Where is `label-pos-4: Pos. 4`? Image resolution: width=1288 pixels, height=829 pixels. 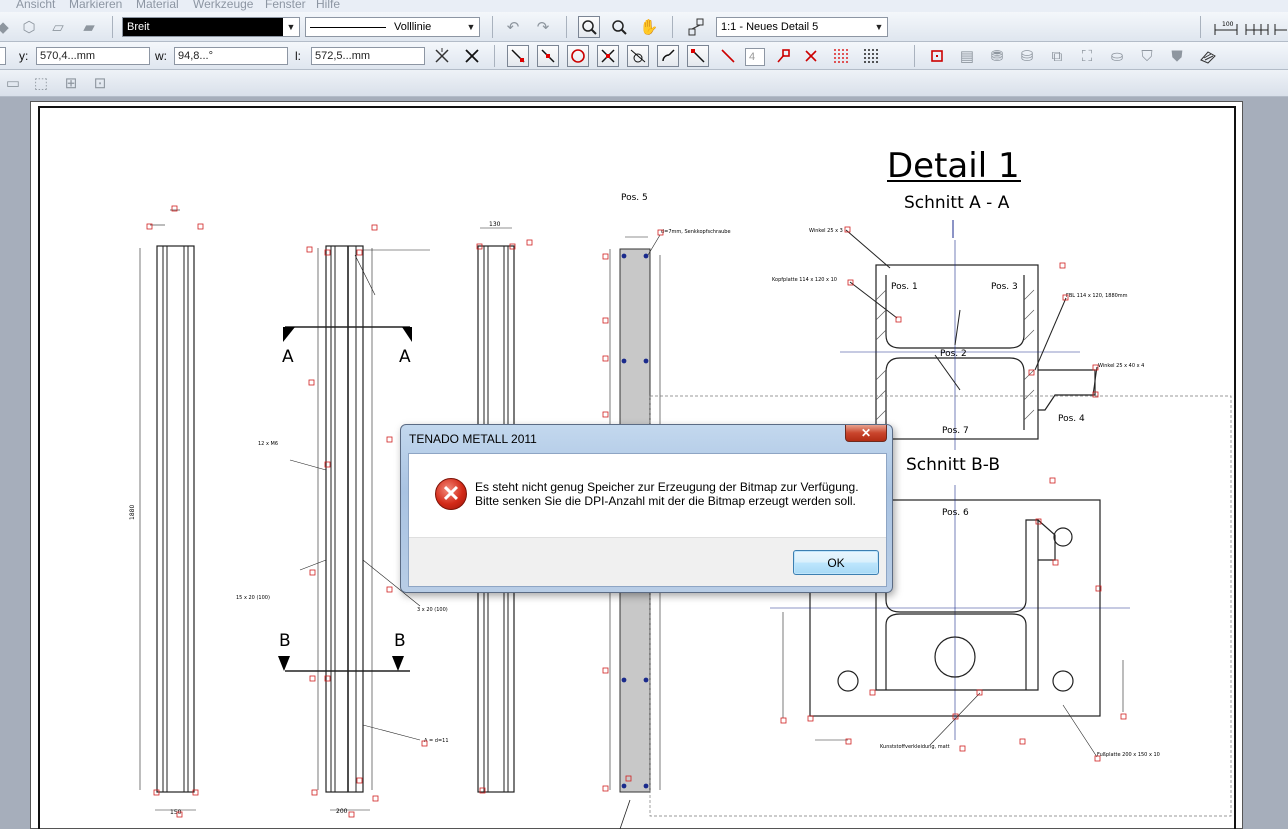
label-pos-4: Pos. 4 is located at coordinates (1071, 419).